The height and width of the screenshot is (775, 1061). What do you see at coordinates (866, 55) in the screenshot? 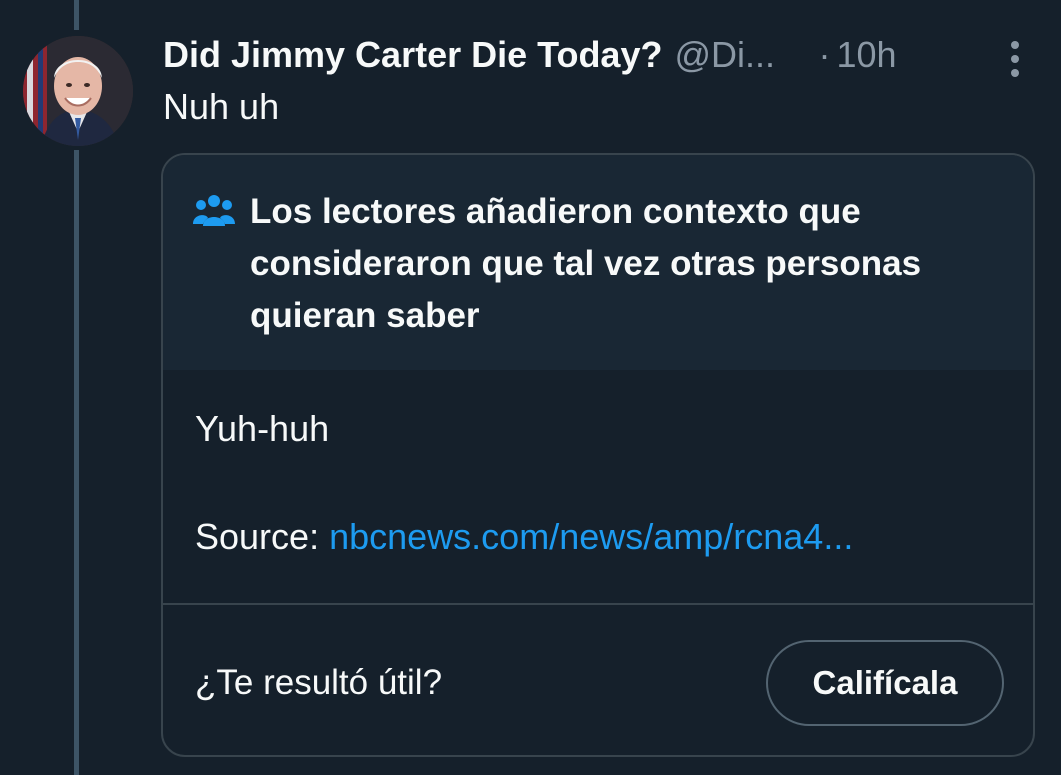
I see `tweet-time: 10h` at bounding box center [866, 55].